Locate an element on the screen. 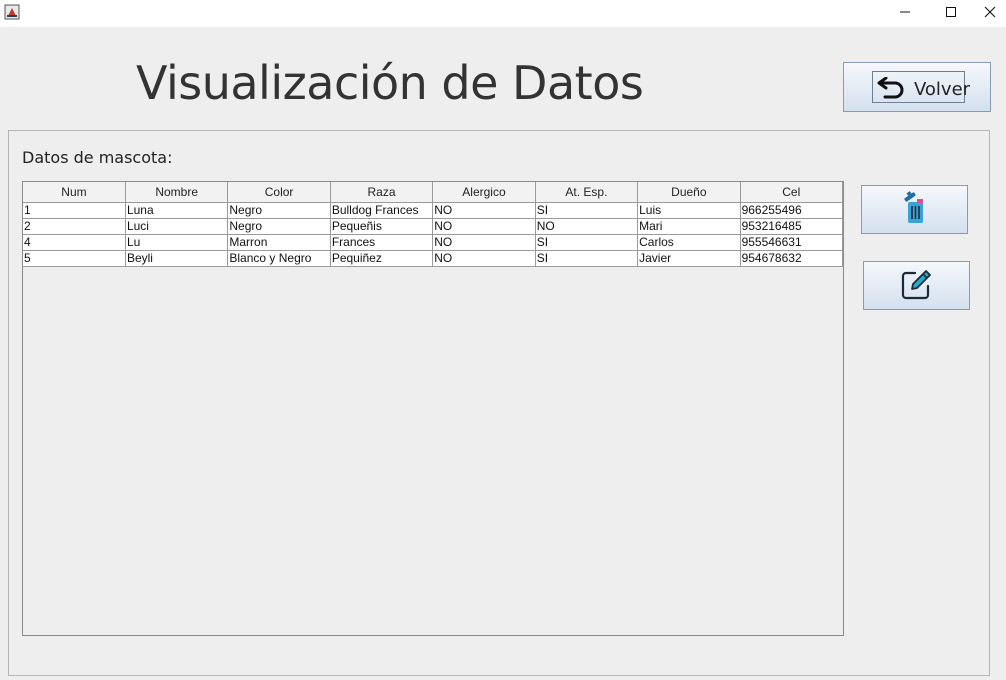 The width and height of the screenshot is (1006, 680). undo-arrow-icon is located at coordinates (891, 89).